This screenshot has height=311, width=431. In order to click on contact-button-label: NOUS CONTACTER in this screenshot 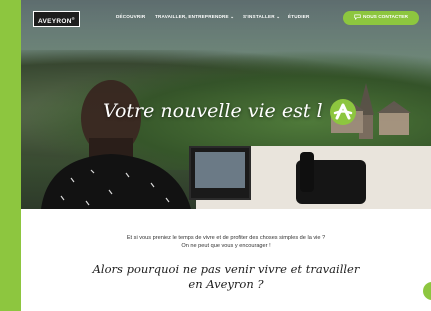, I will do `click(385, 17)`.